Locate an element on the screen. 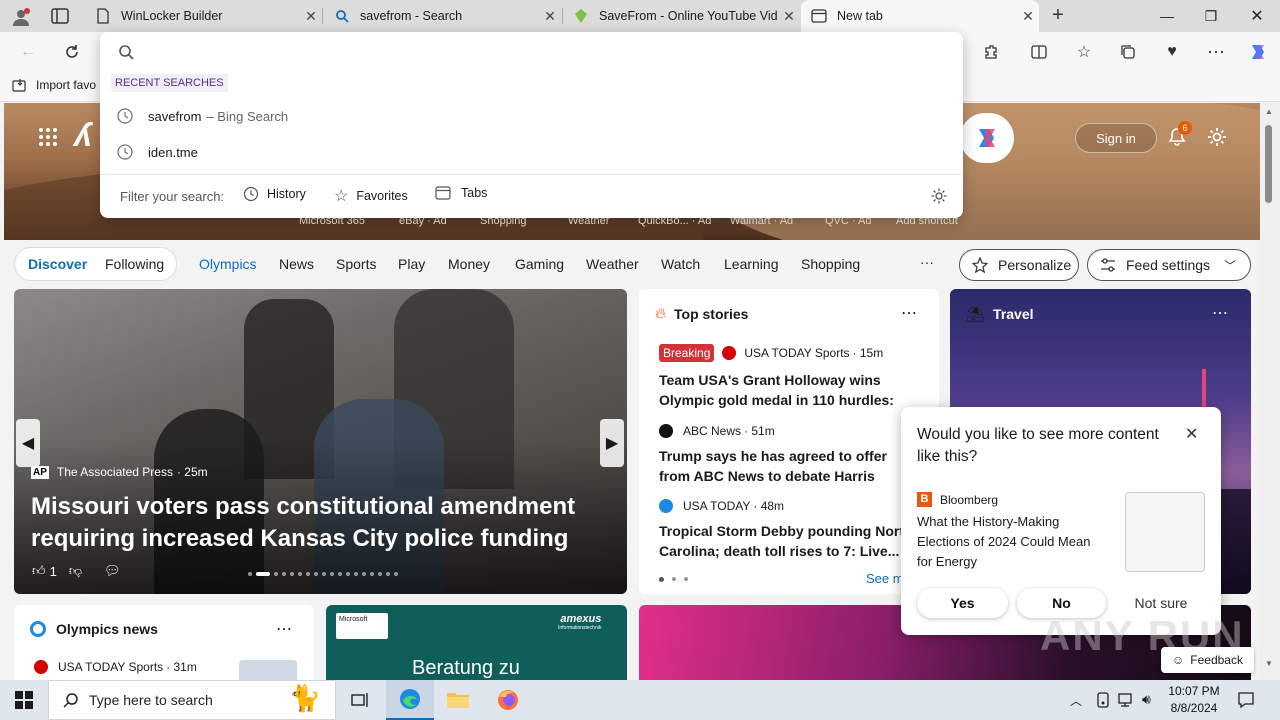  sign-in-button: Sign in is located at coordinates (1116, 138).